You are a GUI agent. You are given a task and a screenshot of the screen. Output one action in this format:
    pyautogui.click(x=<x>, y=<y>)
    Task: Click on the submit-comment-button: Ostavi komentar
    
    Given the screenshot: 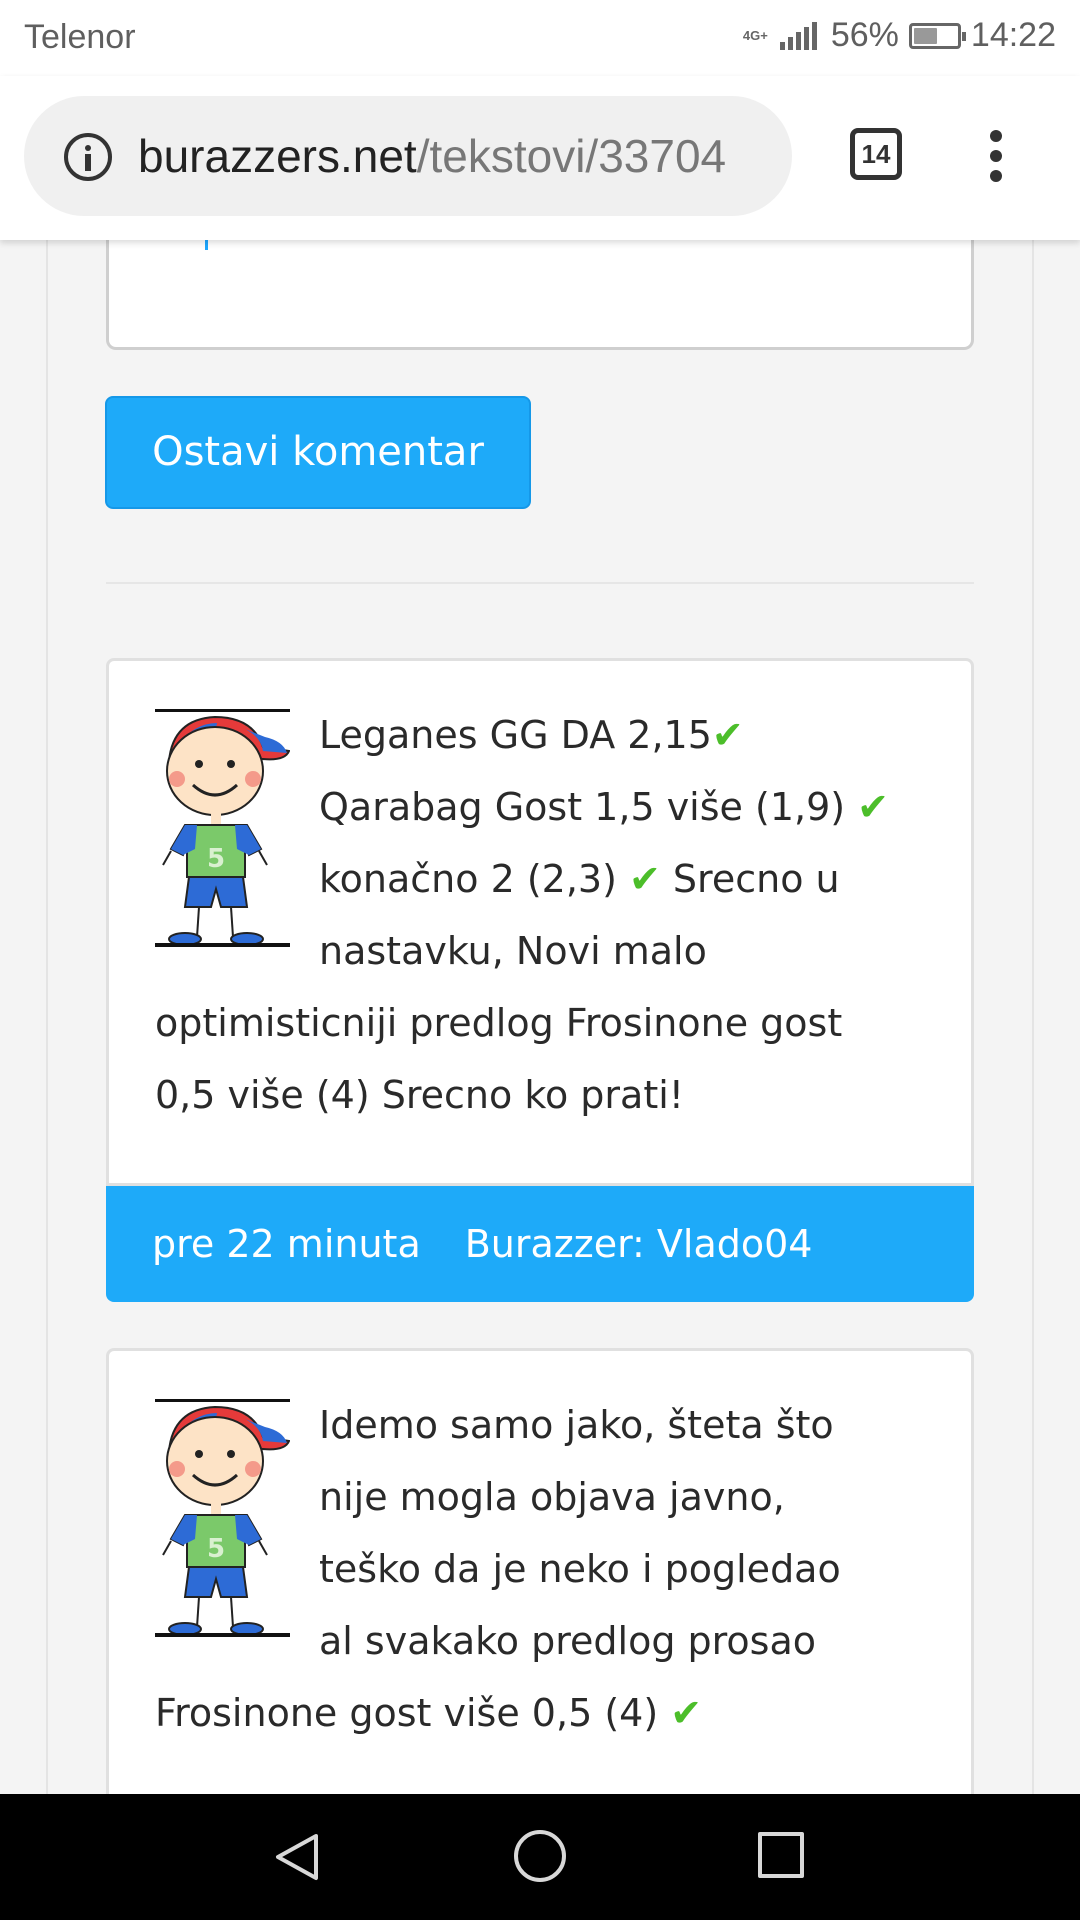 What is the action you would take?
    pyautogui.click(x=318, y=452)
    